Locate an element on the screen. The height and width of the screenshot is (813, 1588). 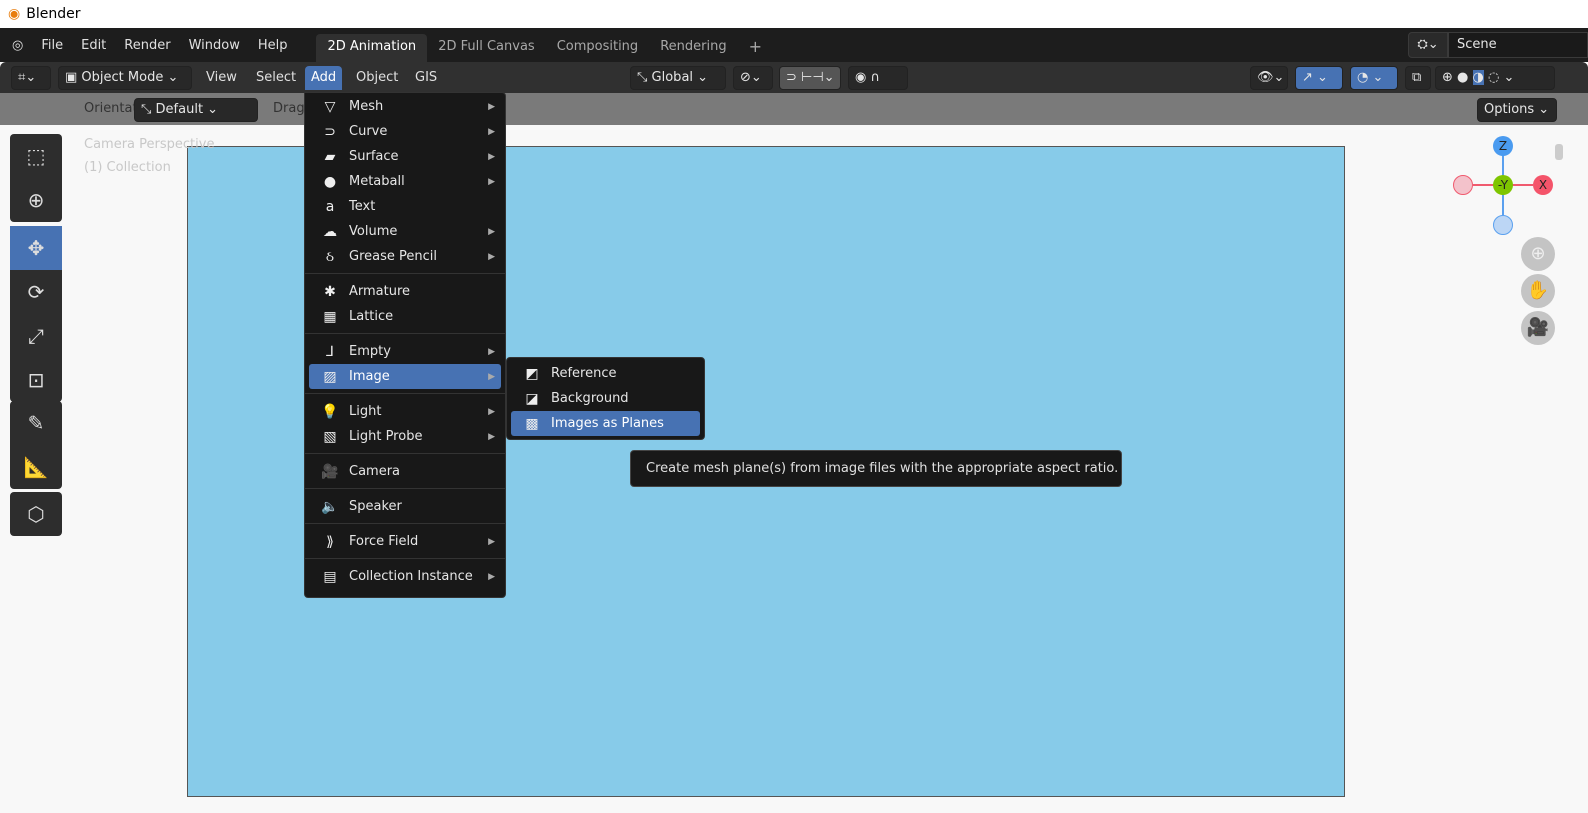
reference-icon: ◩ is located at coordinates (532, 373).